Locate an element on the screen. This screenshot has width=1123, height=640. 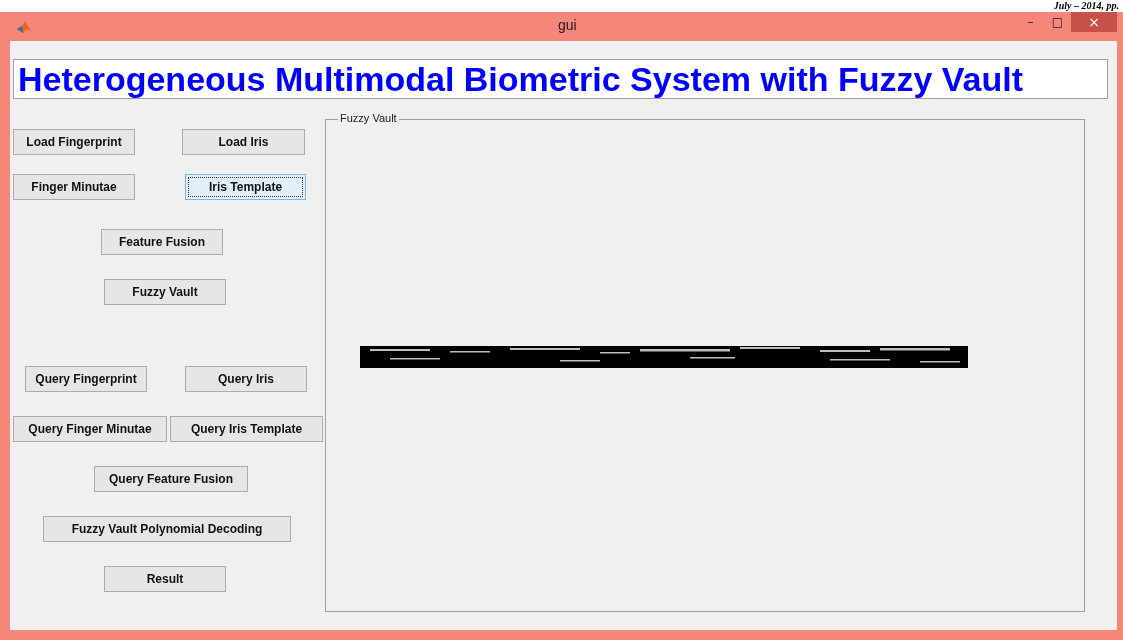
action-button: Fuzzy Vault is located at coordinates (165, 292).